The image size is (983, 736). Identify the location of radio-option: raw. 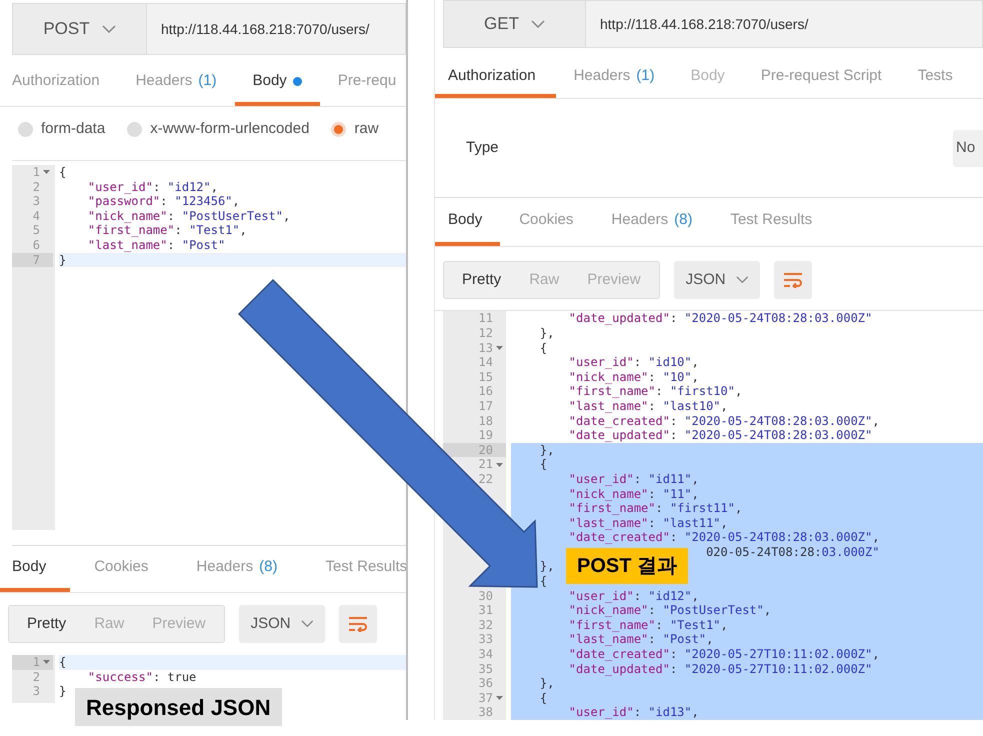
(355, 129).